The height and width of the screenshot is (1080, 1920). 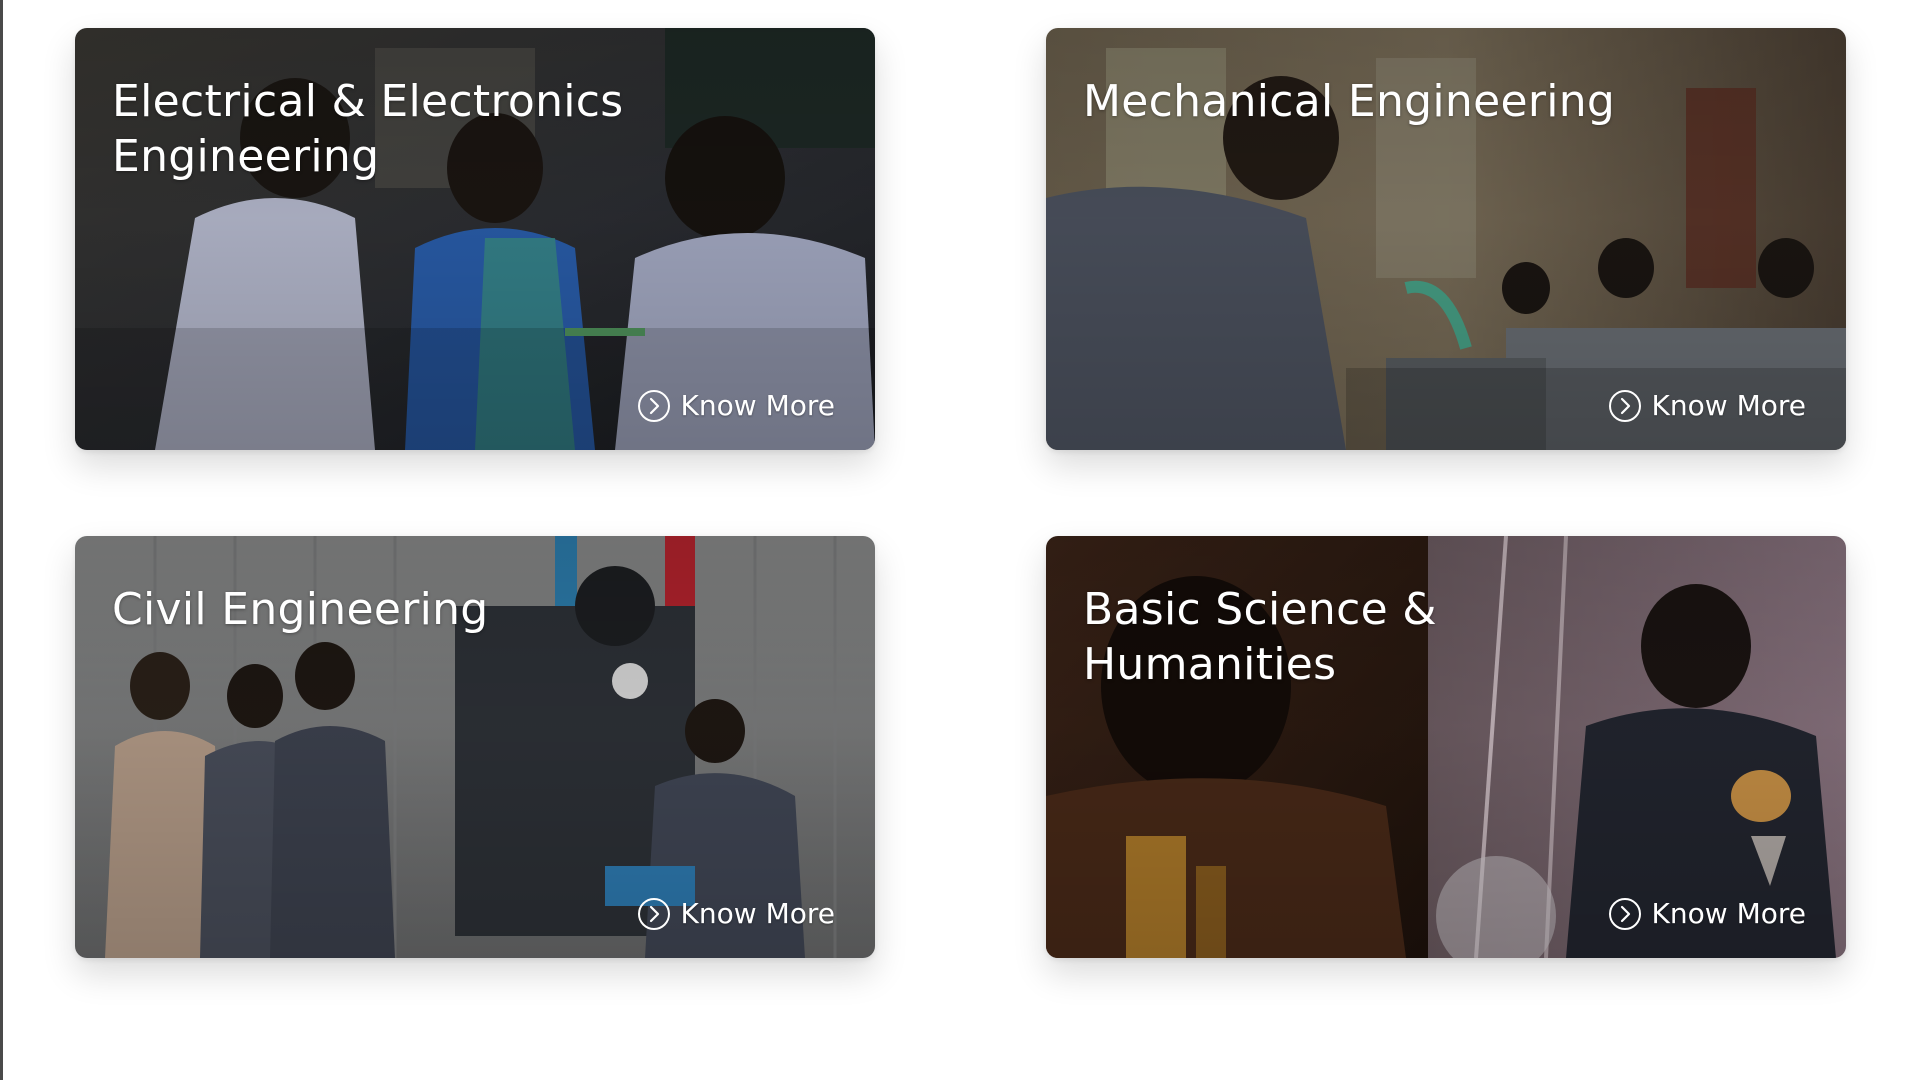 I want to click on card-title: Electrical & Electronics Engineering, so click(x=368, y=129).